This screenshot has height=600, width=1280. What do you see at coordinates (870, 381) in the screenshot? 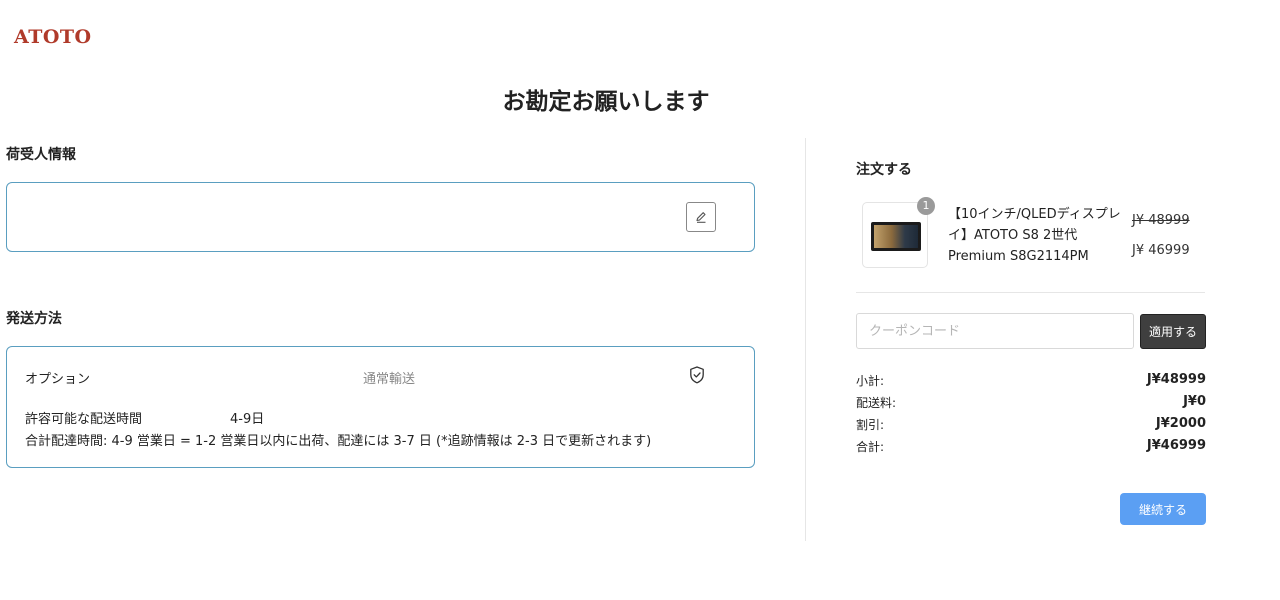
I see `subtotal-label: 小計:` at bounding box center [870, 381].